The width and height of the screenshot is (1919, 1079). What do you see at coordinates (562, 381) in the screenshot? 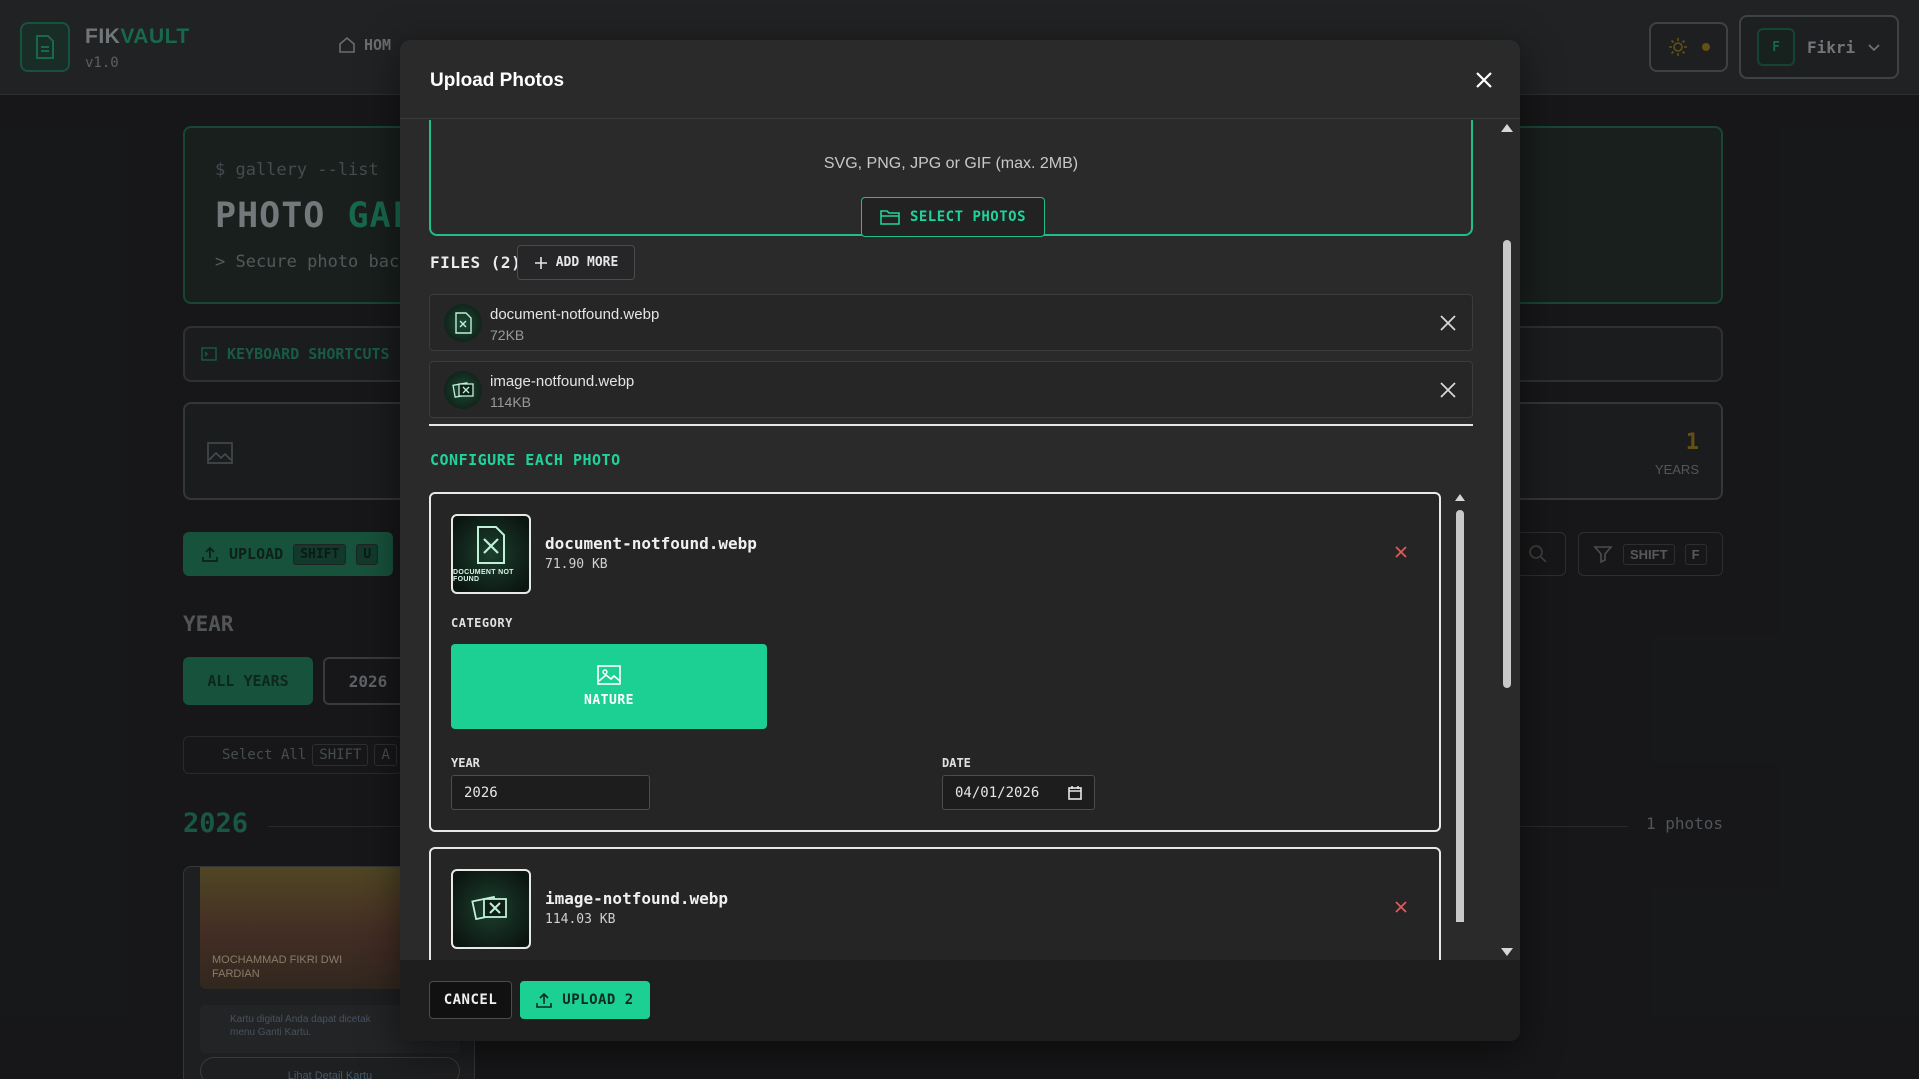
I see `file-name: image-notfound.webp` at bounding box center [562, 381].